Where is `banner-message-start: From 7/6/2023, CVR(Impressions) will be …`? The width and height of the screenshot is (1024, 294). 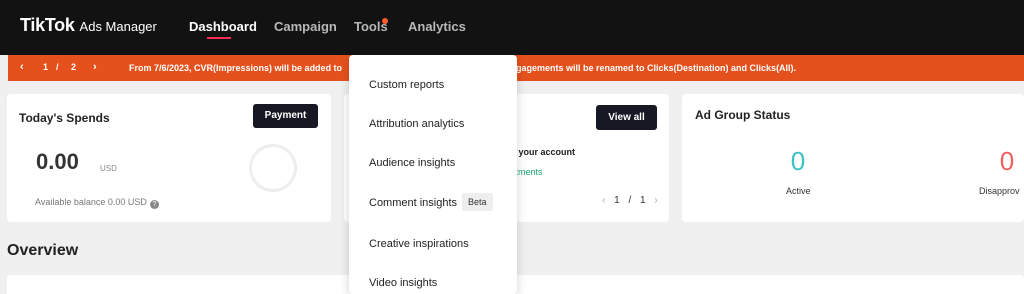 banner-message-start: From 7/6/2023, CVR(Impressions) will be … is located at coordinates (236, 68).